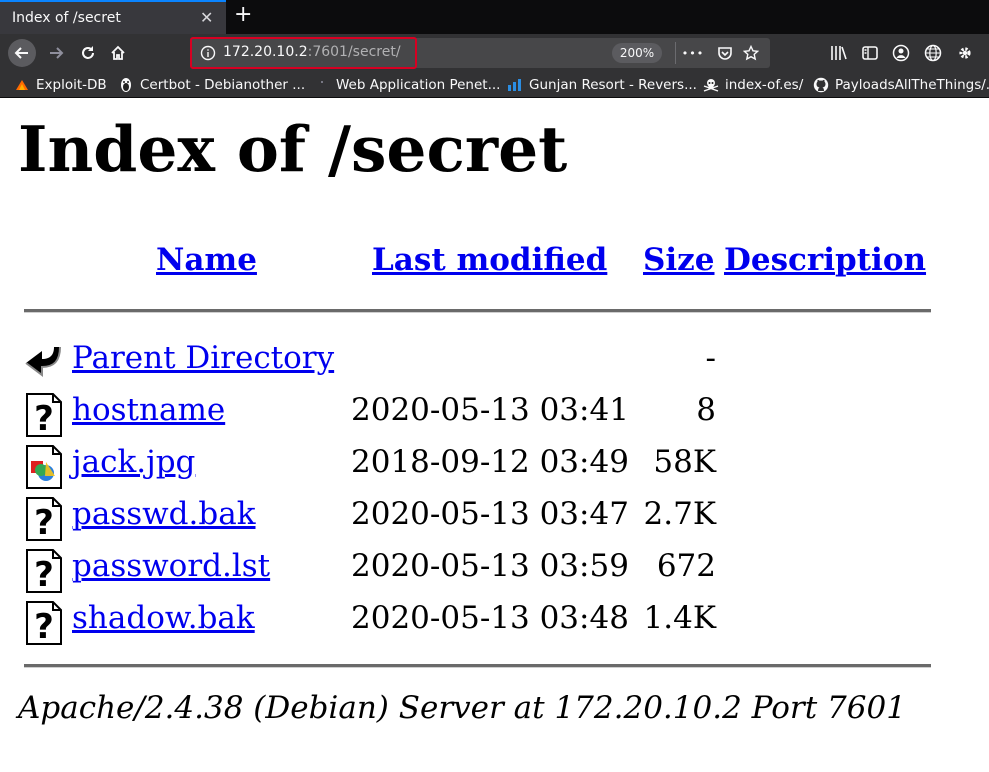  What do you see at coordinates (901, 53) in the screenshot?
I see `account-icon` at bounding box center [901, 53].